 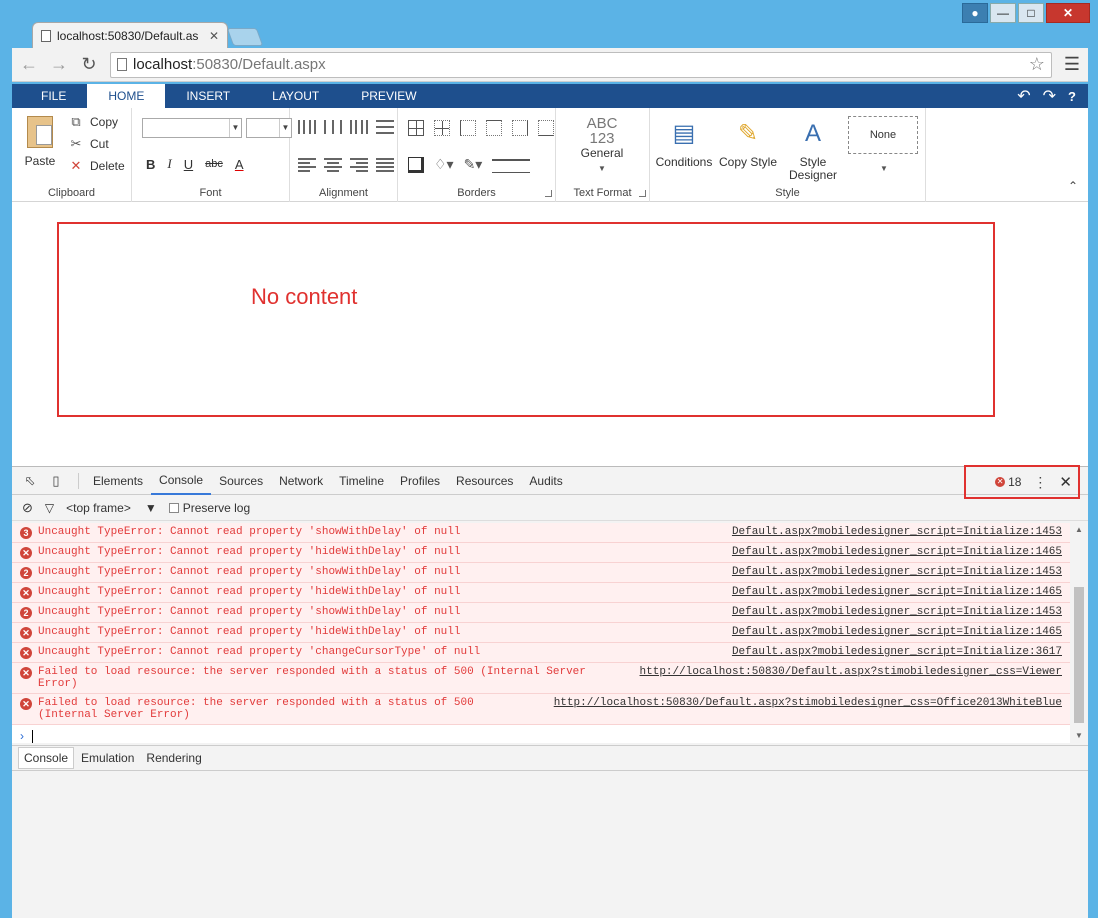 I want to click on preserve-log-checkbox: Preserve log, so click(x=209, y=508).